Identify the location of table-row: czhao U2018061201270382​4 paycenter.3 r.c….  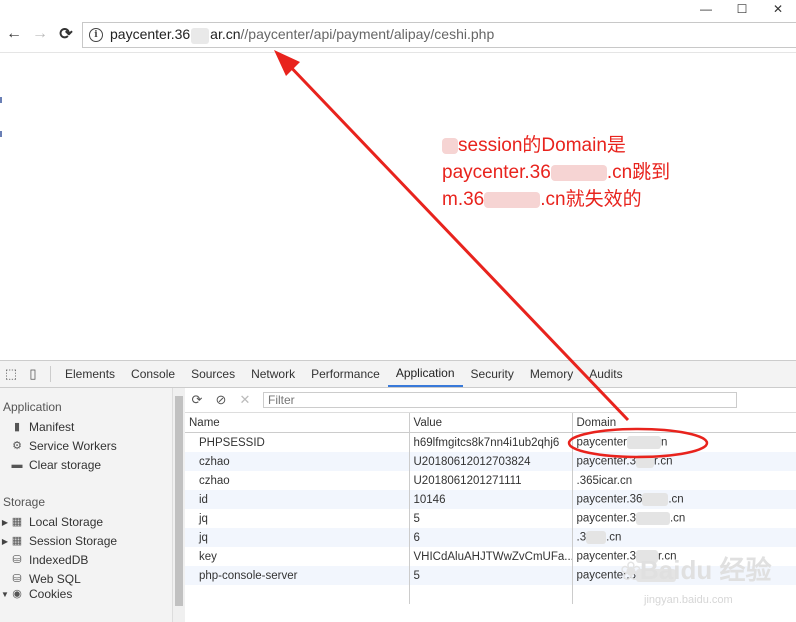
(490, 461).